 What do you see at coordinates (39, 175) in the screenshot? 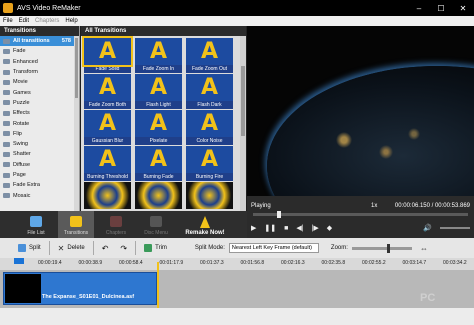
I see `category-item: Page` at bounding box center [39, 175].